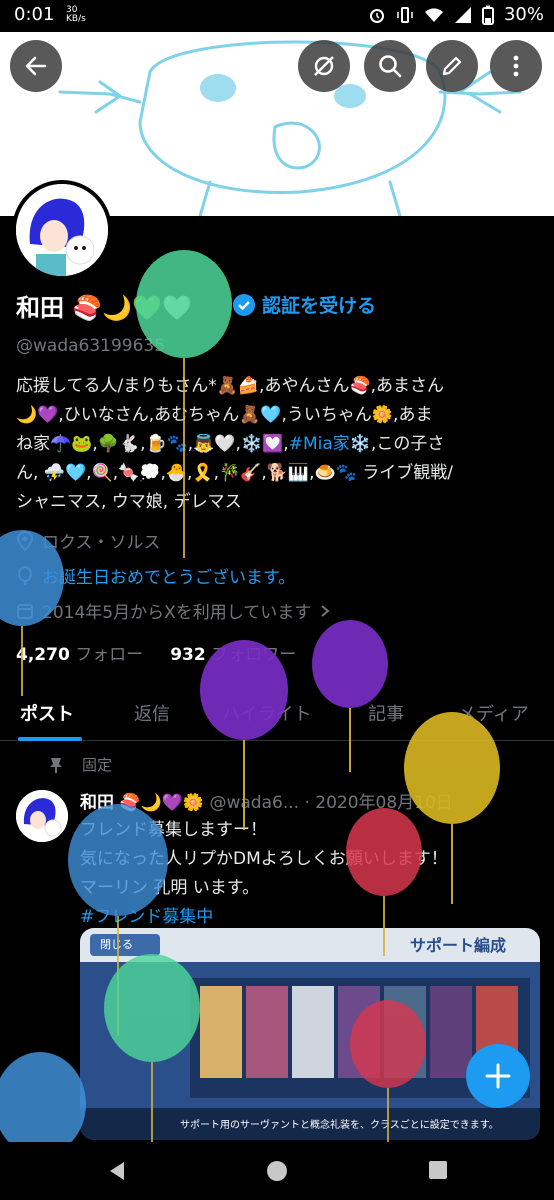  Describe the element at coordinates (452, 808) in the screenshot. I see `balloon-yellow` at that location.